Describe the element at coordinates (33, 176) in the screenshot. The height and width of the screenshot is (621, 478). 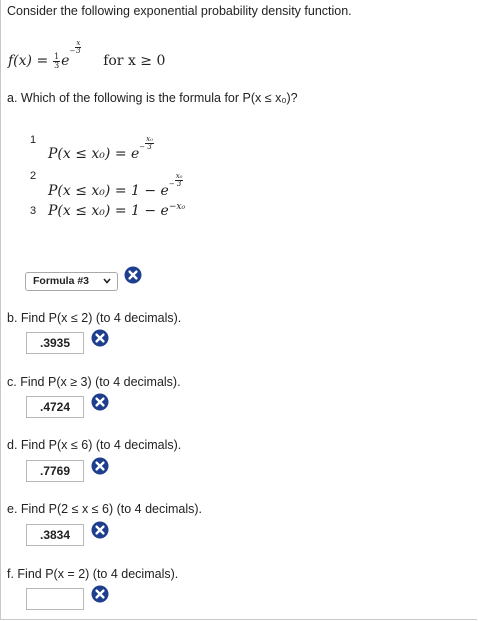
I see `option-2-number: 2` at that location.